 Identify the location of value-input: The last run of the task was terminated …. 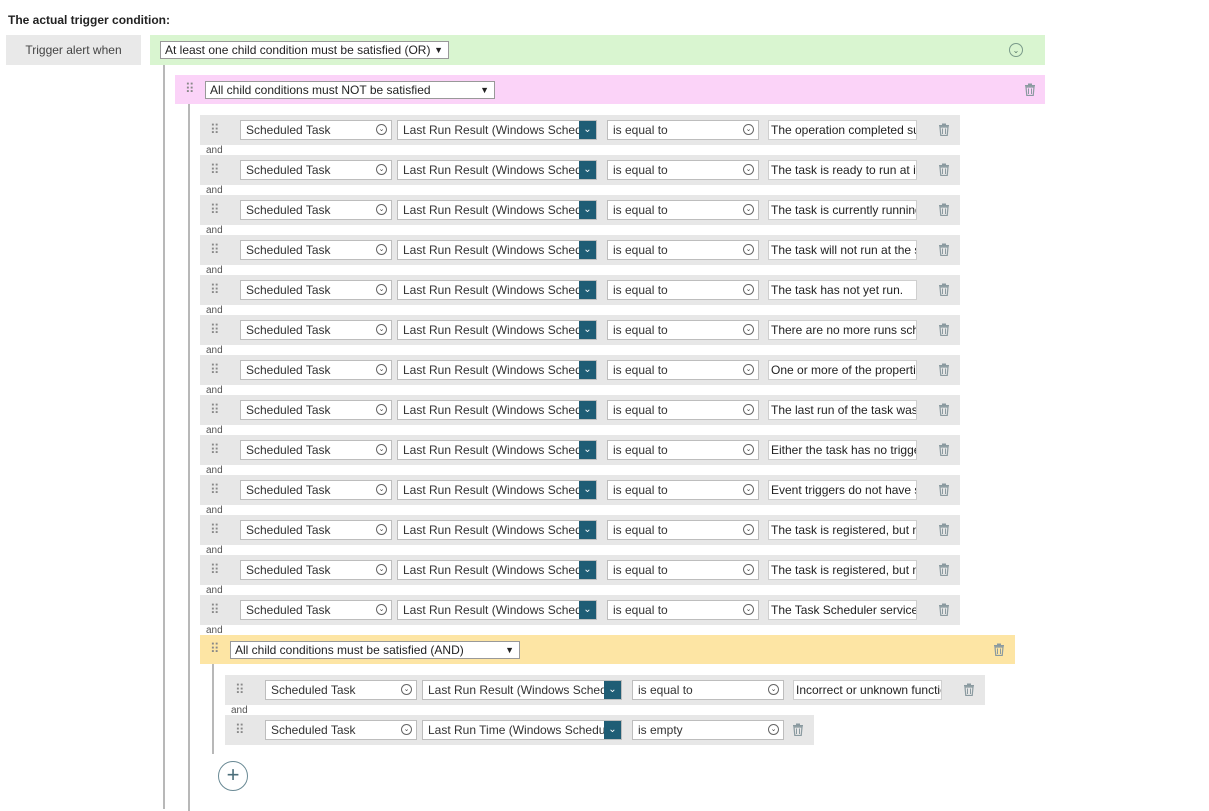
(842, 410).